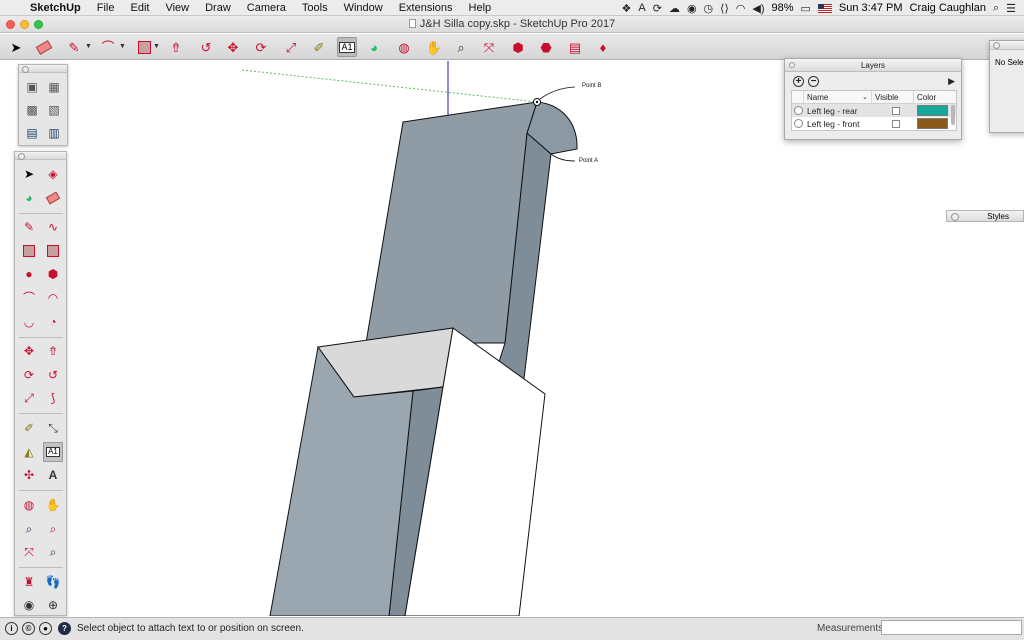 The image size is (1024, 640). Describe the element at coordinates (792, 65) in the screenshot. I see `close-icon` at that location.